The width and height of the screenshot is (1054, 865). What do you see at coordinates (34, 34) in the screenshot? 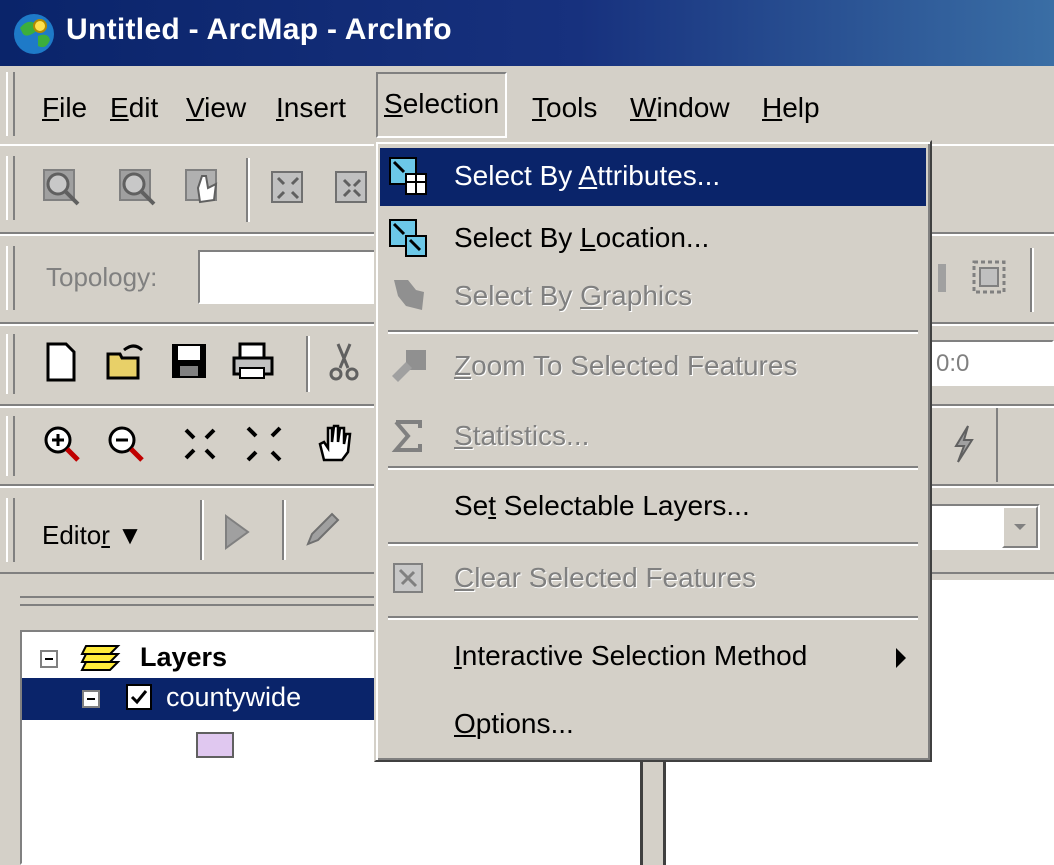
I see `arcmap-globe-icon` at bounding box center [34, 34].